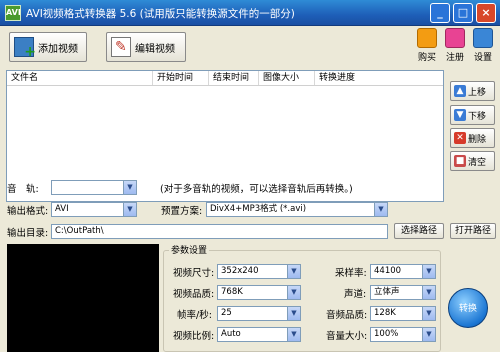  Describe the element at coordinates (181, 78) in the screenshot. I see `col-start-time: 开始时间` at that location.